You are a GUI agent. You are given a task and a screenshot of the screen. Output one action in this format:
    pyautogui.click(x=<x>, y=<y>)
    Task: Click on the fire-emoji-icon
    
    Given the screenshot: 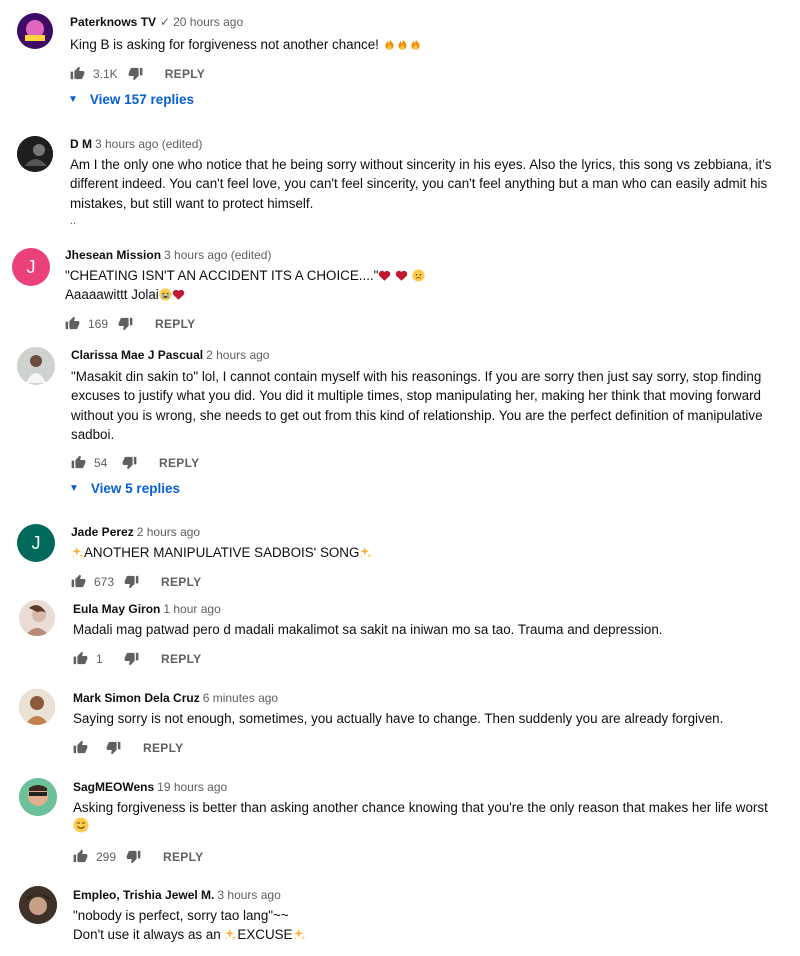 What is the action you would take?
    pyautogui.click(x=415, y=44)
    